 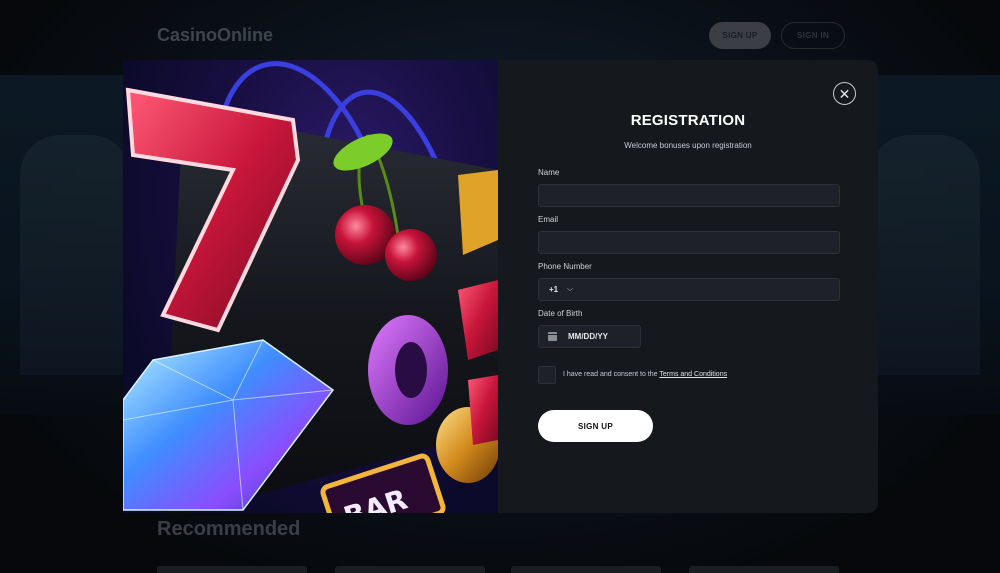 I want to click on recommended-heading: Recommended, so click(x=229, y=529).